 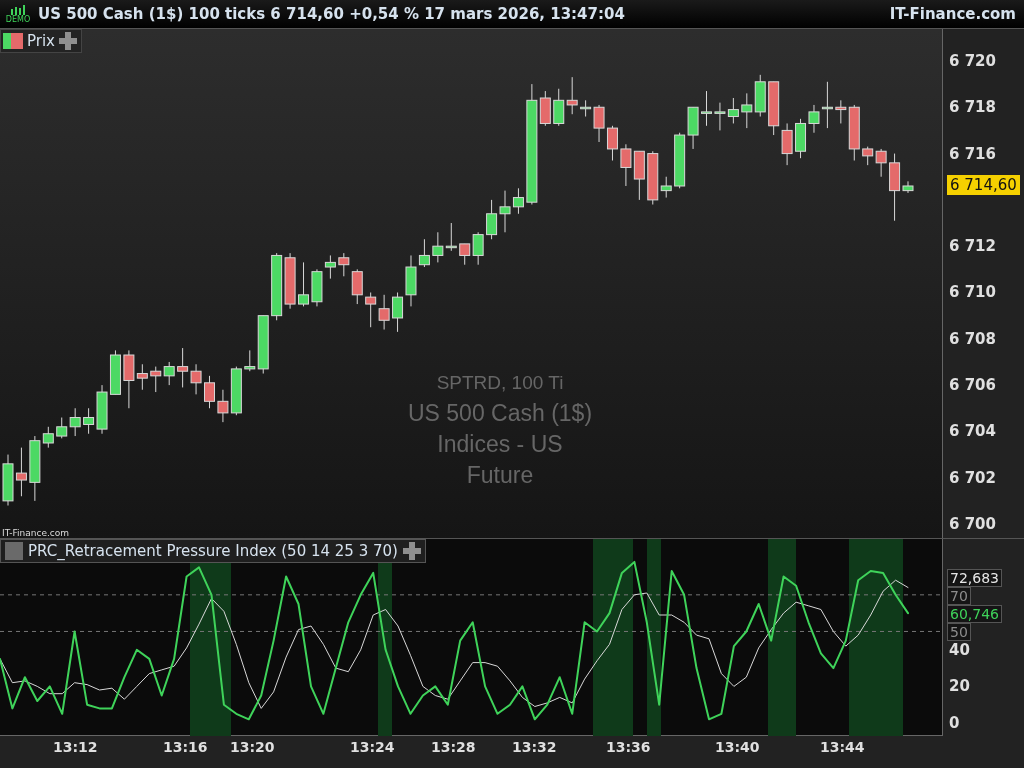 I want to click on axis-label: 0, so click(x=954, y=723).